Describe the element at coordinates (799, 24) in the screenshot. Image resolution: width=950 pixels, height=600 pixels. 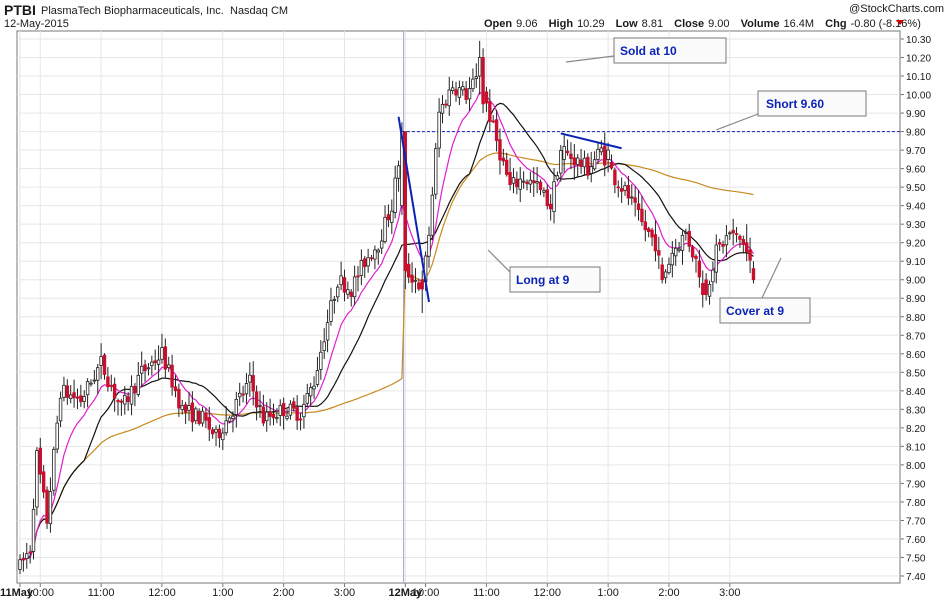
I see `volume-value: 16.4M` at that location.